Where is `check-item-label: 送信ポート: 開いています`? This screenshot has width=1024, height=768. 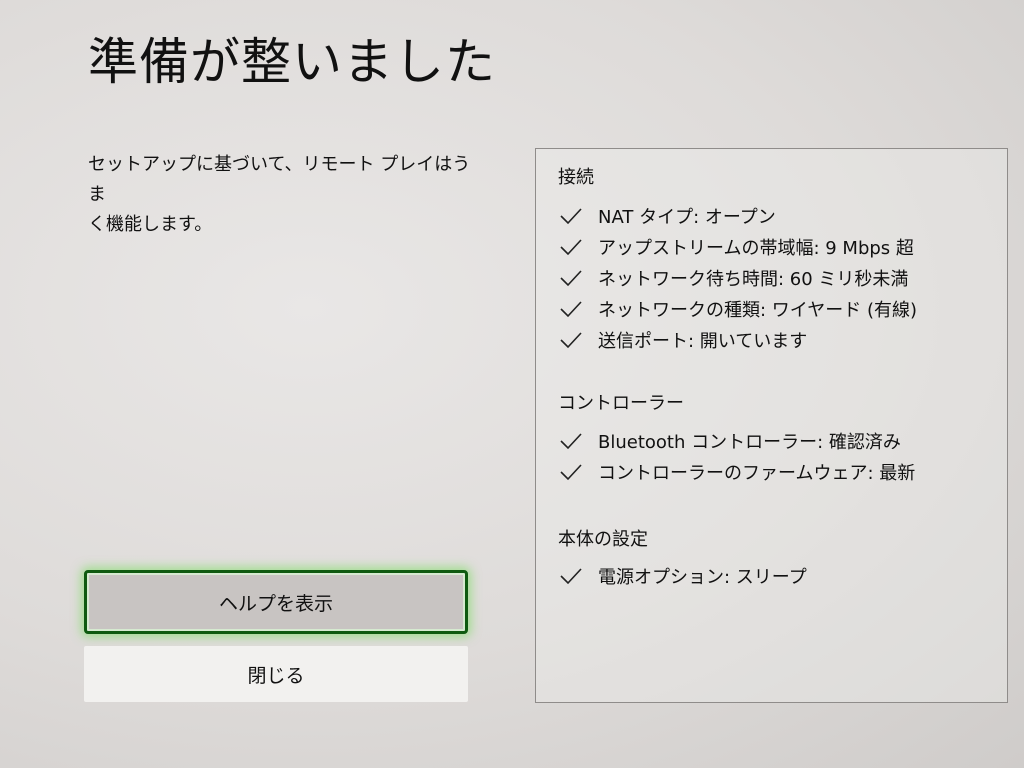 check-item-label: 送信ポート: 開いています is located at coordinates (703, 341).